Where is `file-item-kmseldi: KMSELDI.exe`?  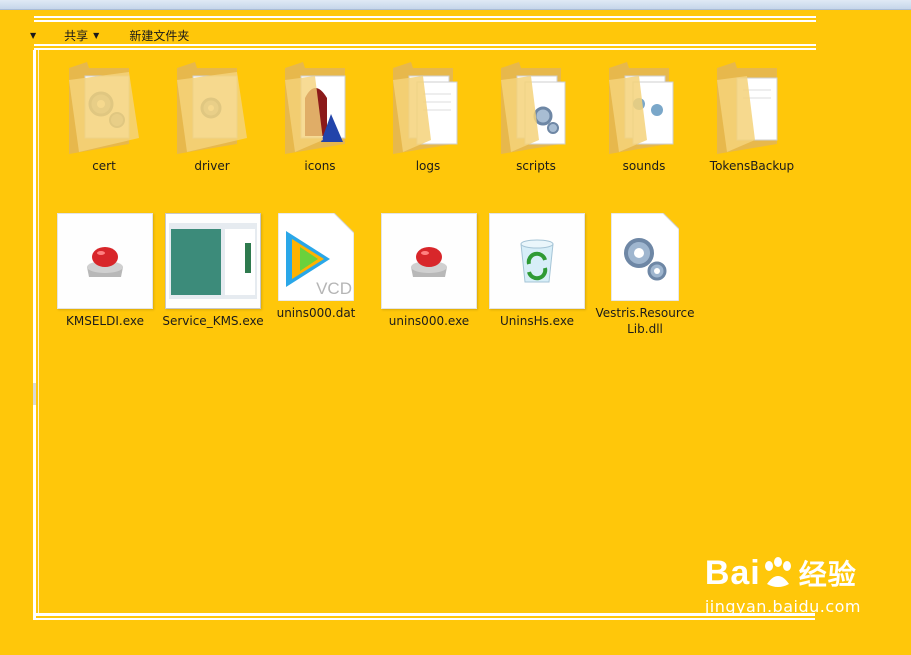 file-item-kmseldi: KMSELDI.exe is located at coordinates (105, 271).